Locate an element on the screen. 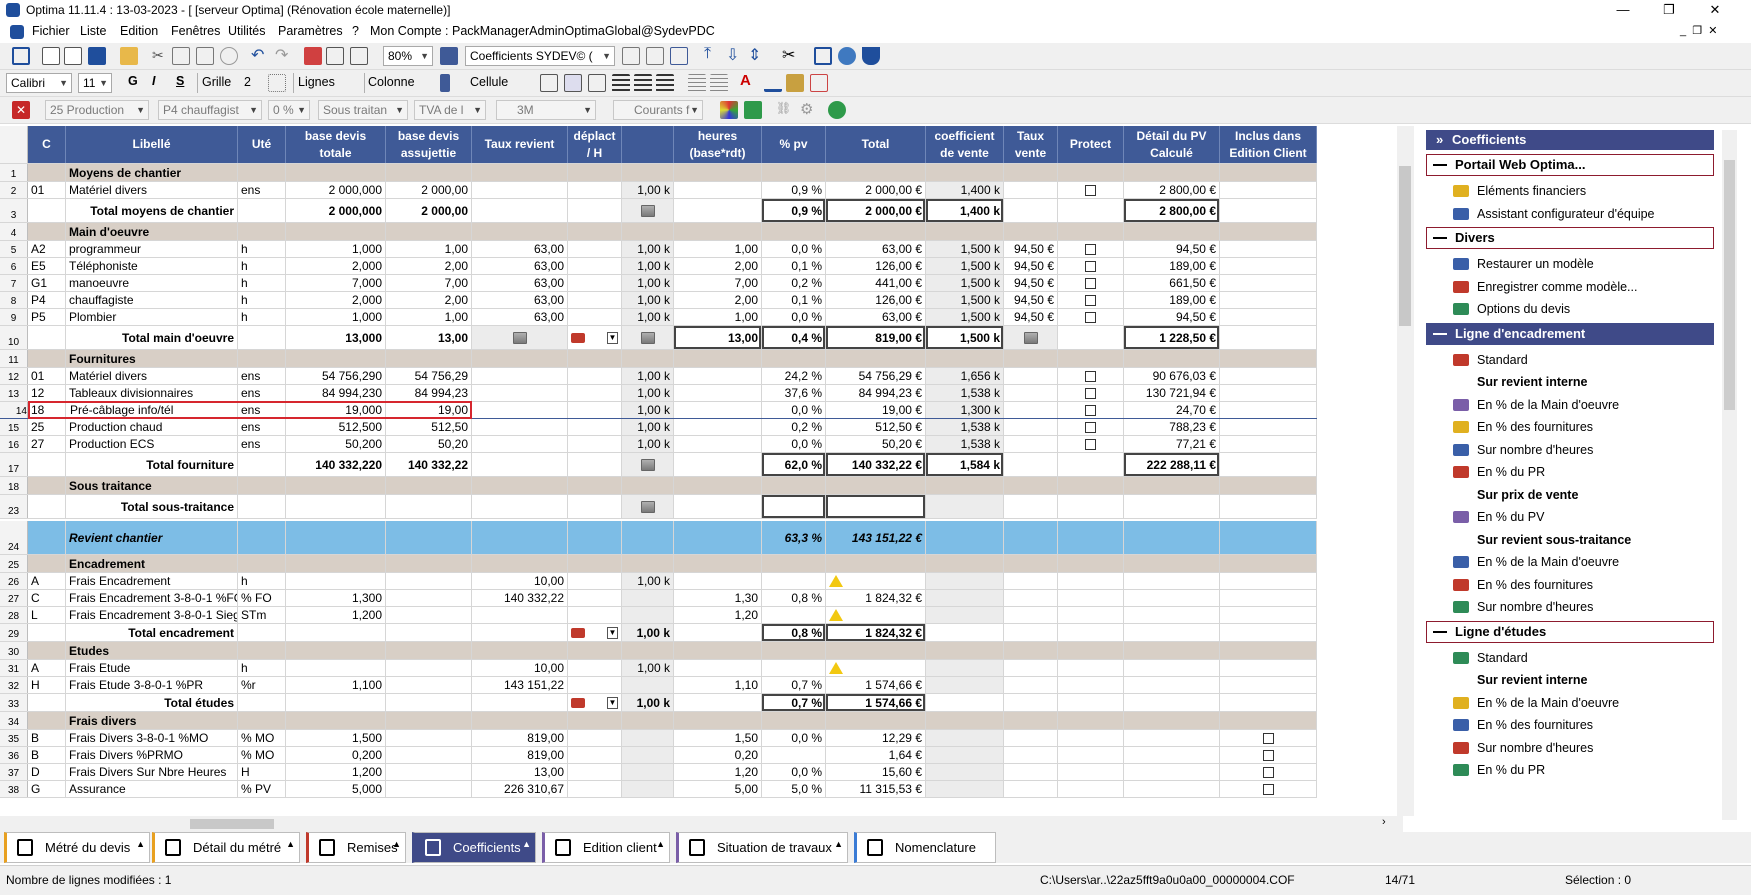  row-number: 4 is located at coordinates (14, 231).